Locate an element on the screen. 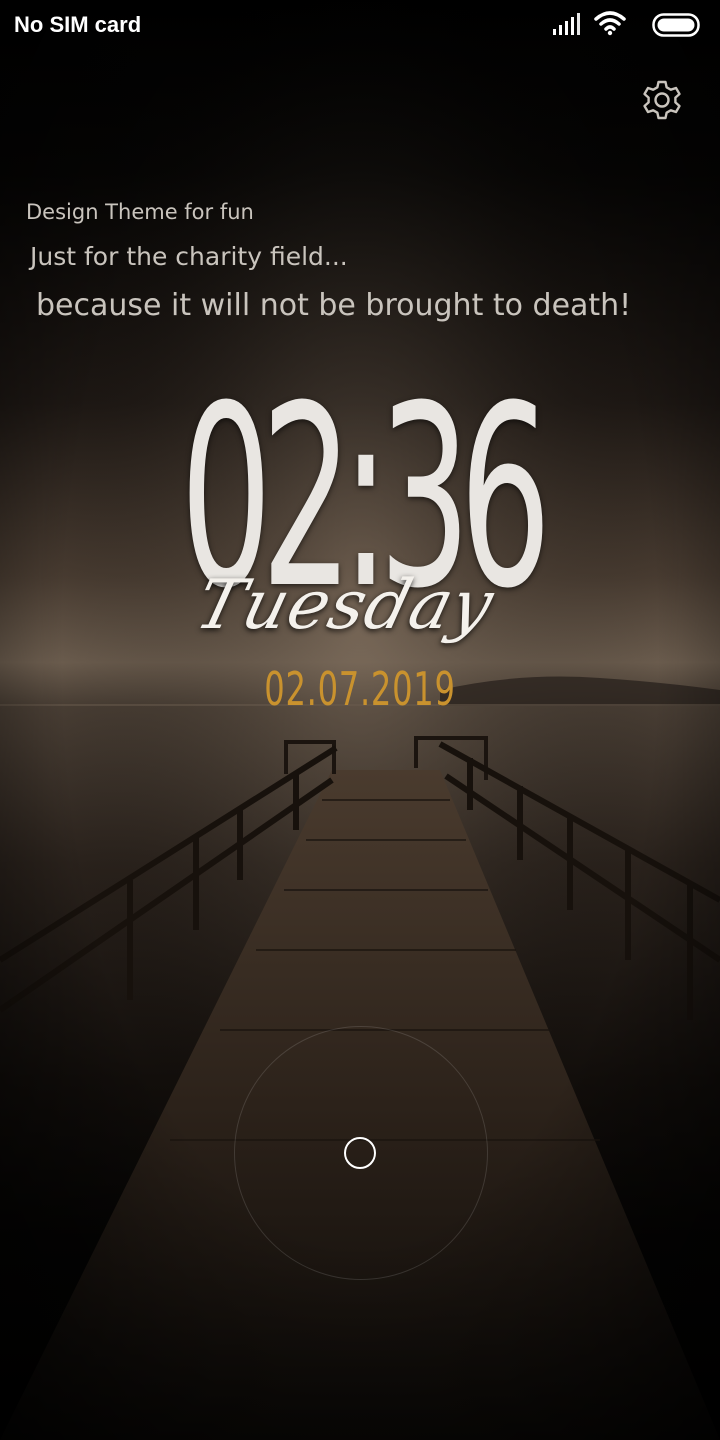 This screenshot has width=720, height=1440. weekday-label: Tuesday is located at coordinates (345, 605).